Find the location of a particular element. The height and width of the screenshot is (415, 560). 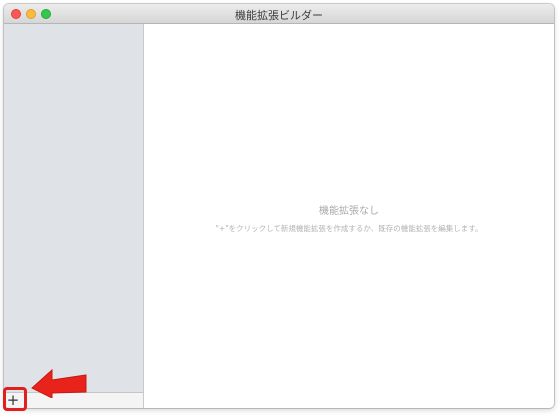

red-arrow-icon is located at coordinates (59, 383).